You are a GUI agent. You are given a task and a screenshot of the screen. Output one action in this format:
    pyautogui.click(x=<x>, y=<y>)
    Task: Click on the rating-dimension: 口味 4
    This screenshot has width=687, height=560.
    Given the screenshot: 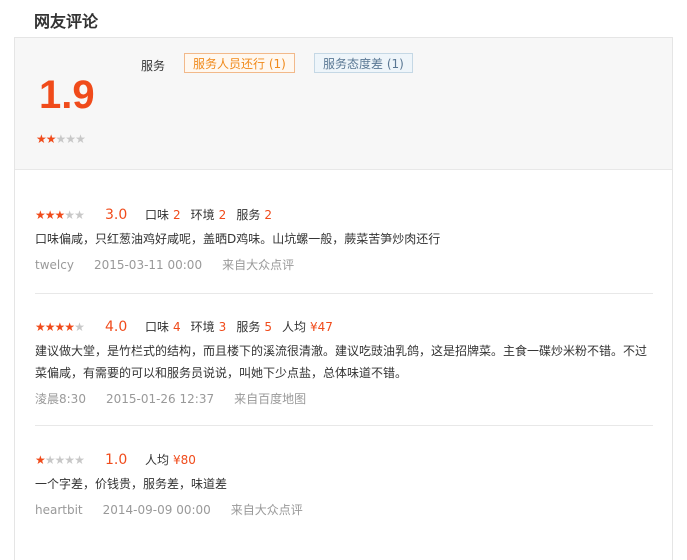 What is the action you would take?
    pyautogui.click(x=163, y=327)
    